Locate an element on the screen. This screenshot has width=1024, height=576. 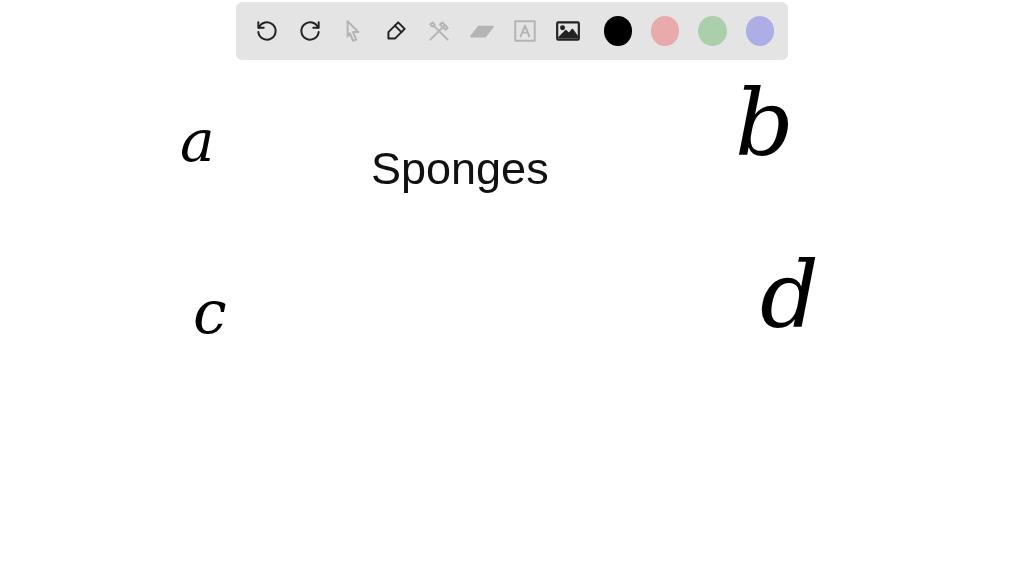
handwritten-letter: d is located at coordinates (789, 297).